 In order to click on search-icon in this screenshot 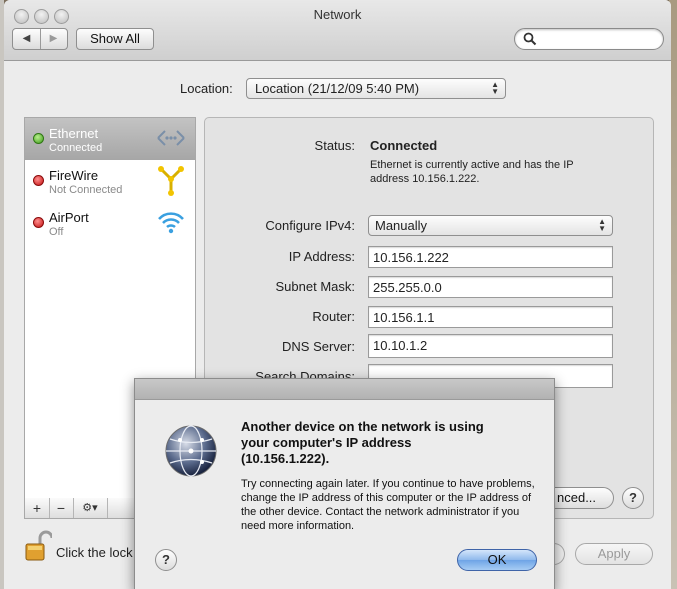, I will do `click(530, 39)`.